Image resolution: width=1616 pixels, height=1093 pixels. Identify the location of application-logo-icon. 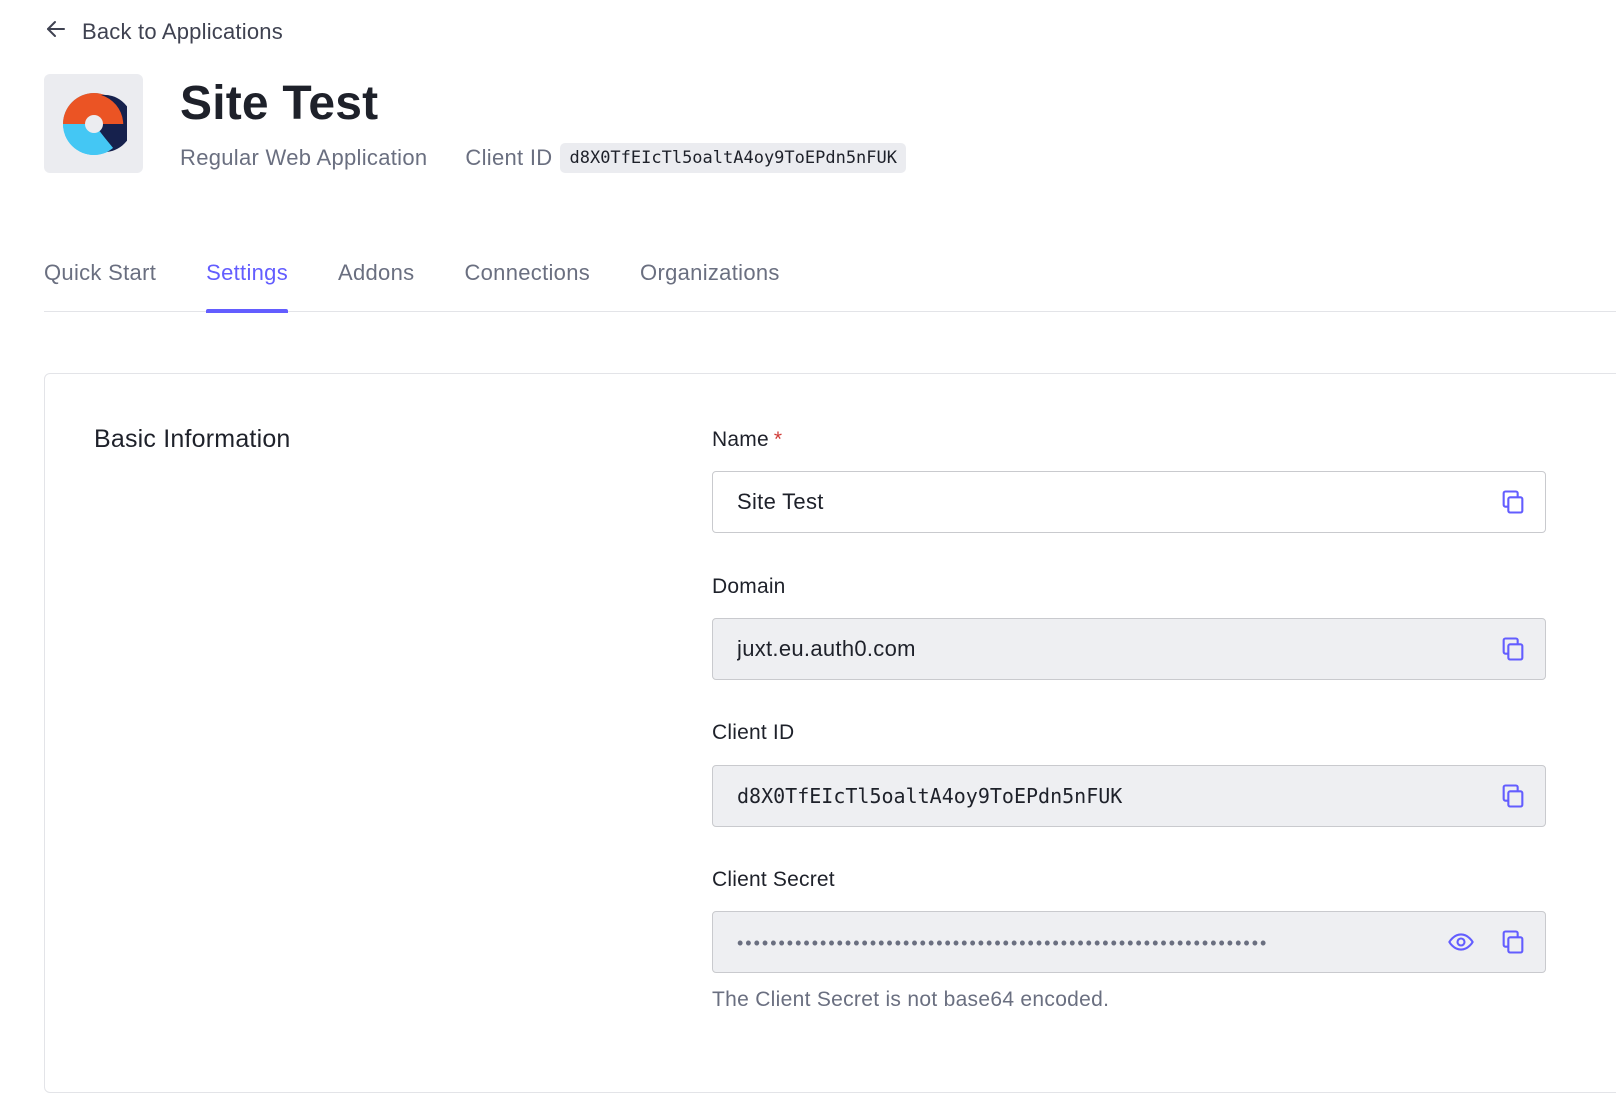
(94, 123).